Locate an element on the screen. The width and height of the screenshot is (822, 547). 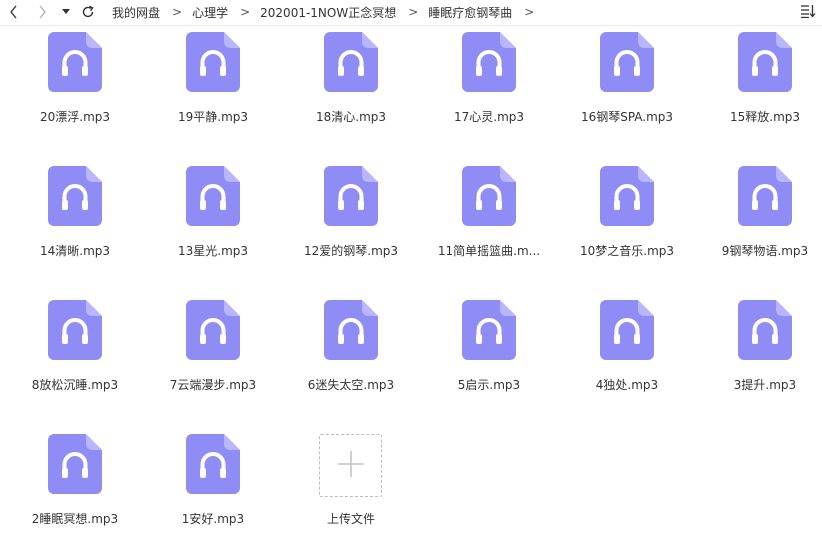
file-item: 9钢琴物语.mp3 is located at coordinates (763, 215).